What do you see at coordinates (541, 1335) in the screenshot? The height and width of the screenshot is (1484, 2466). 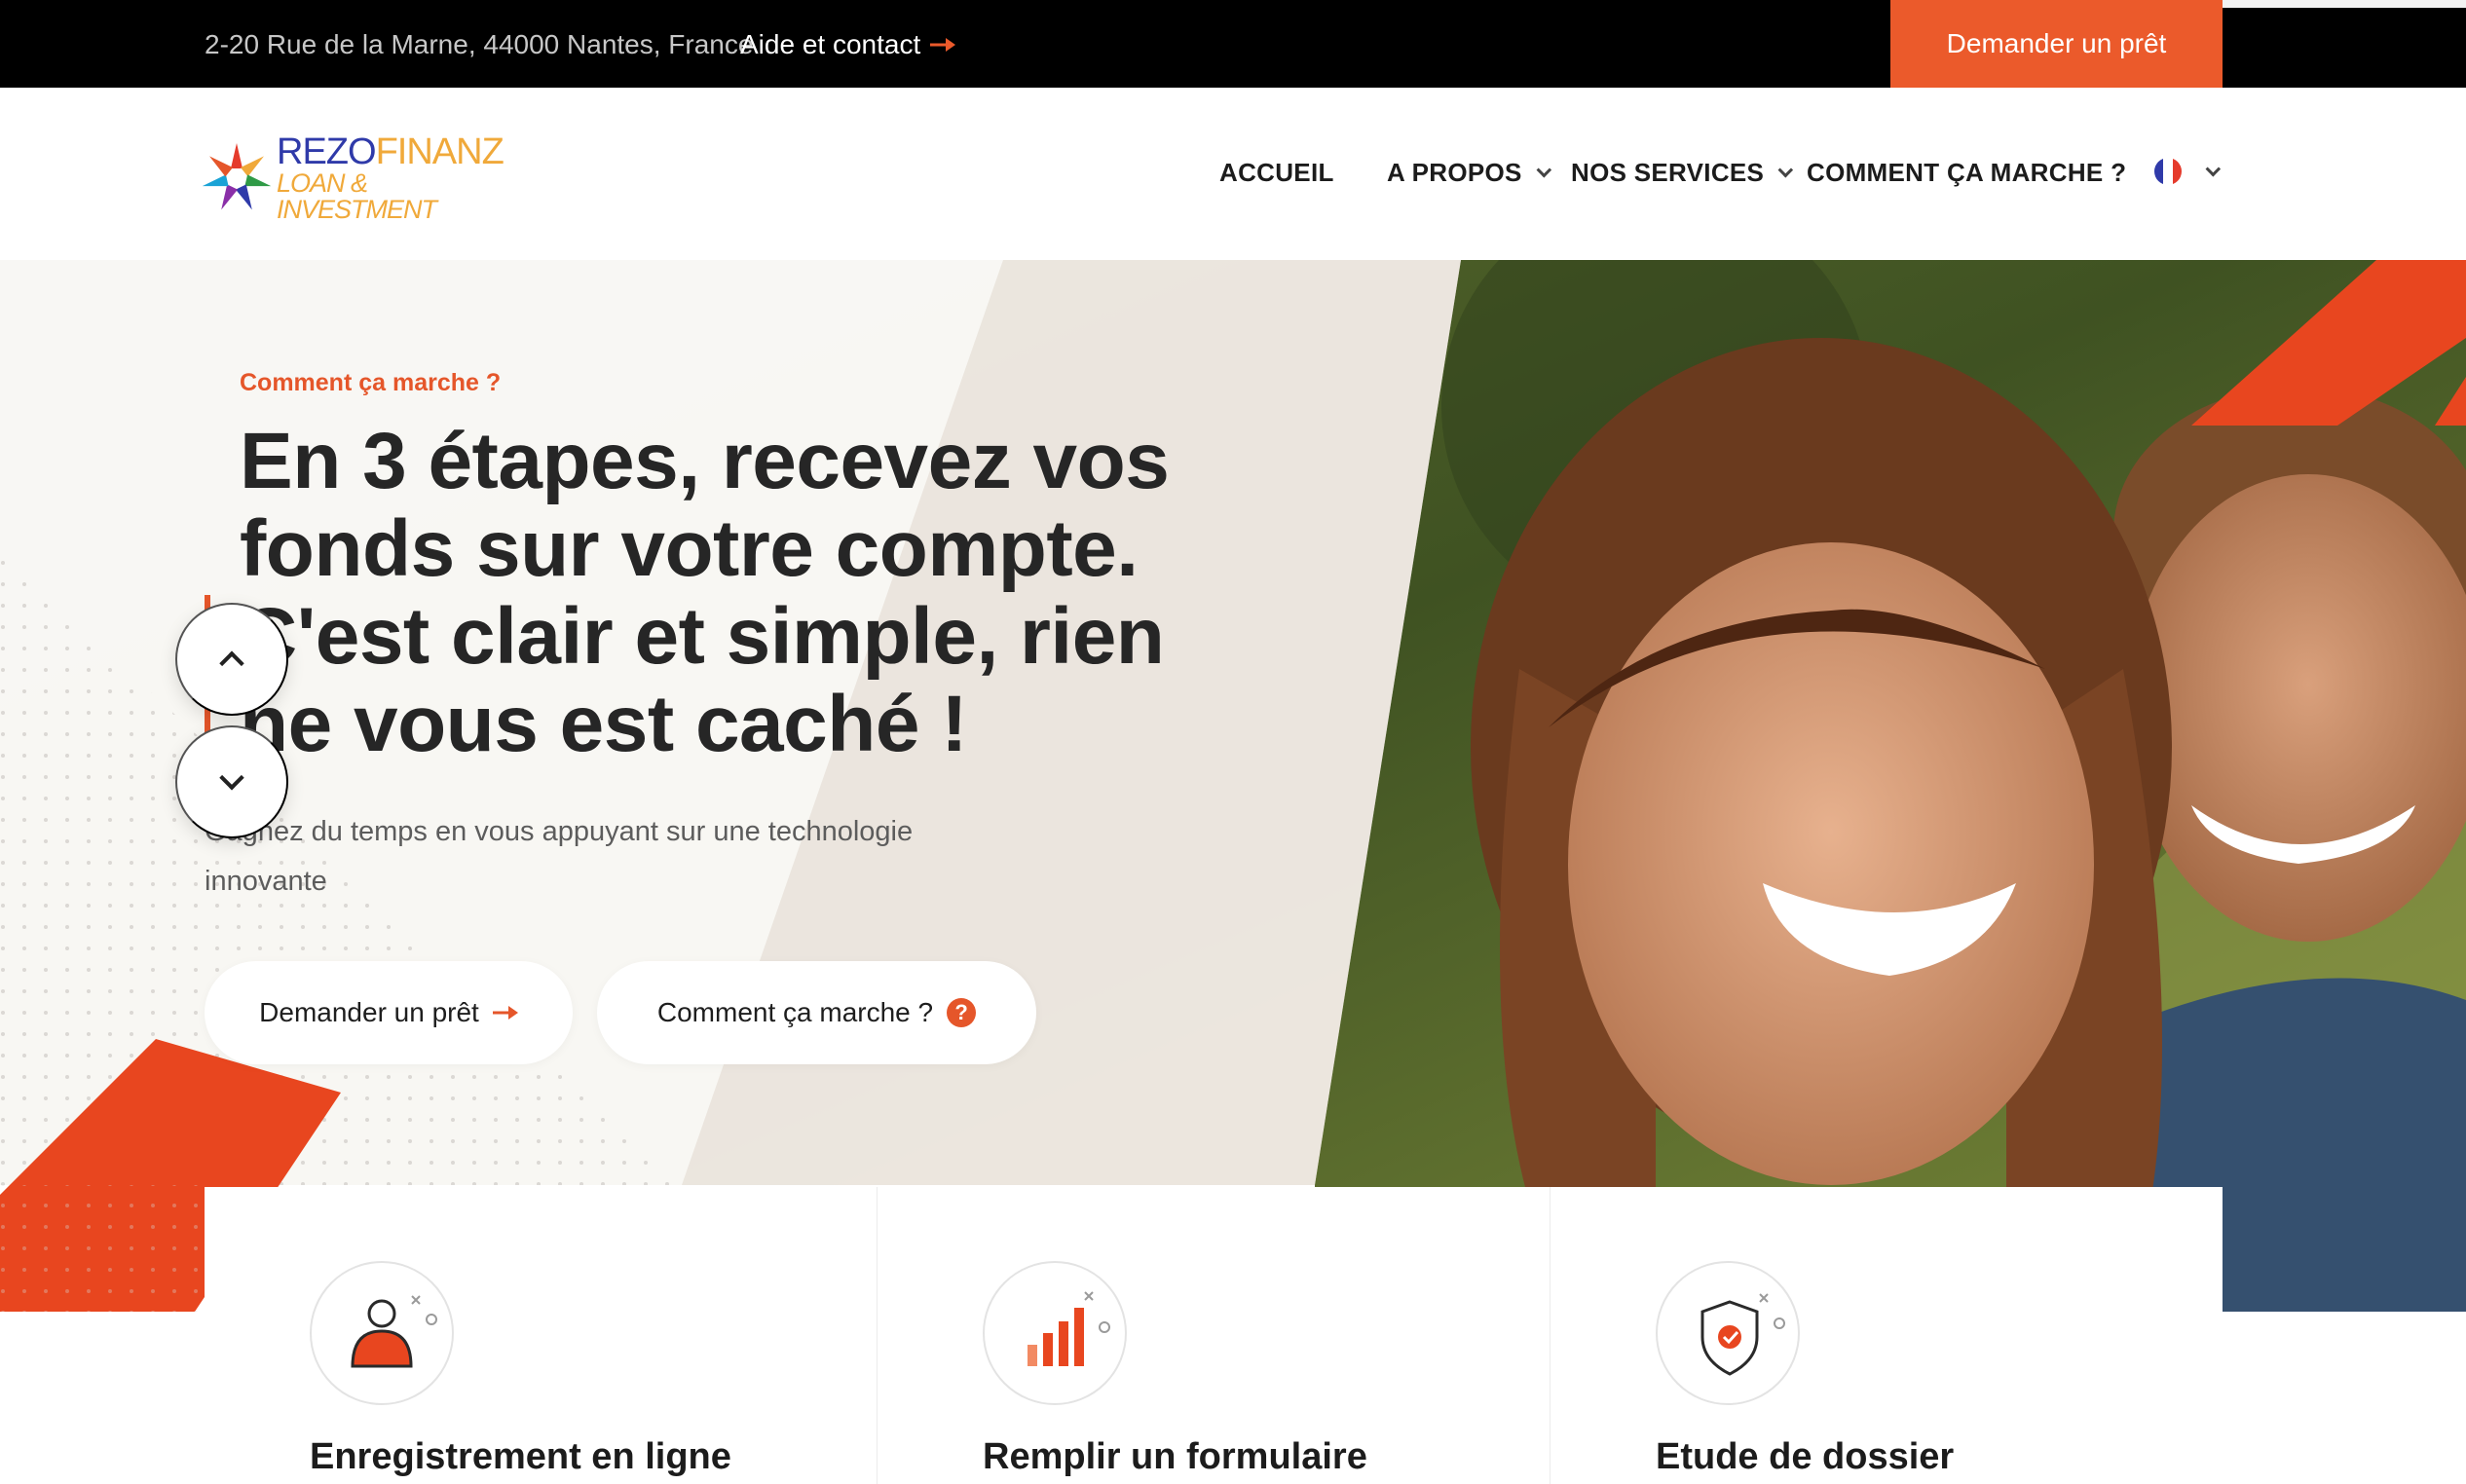 I see `step-card-registration: Enregistrement en ligne` at bounding box center [541, 1335].